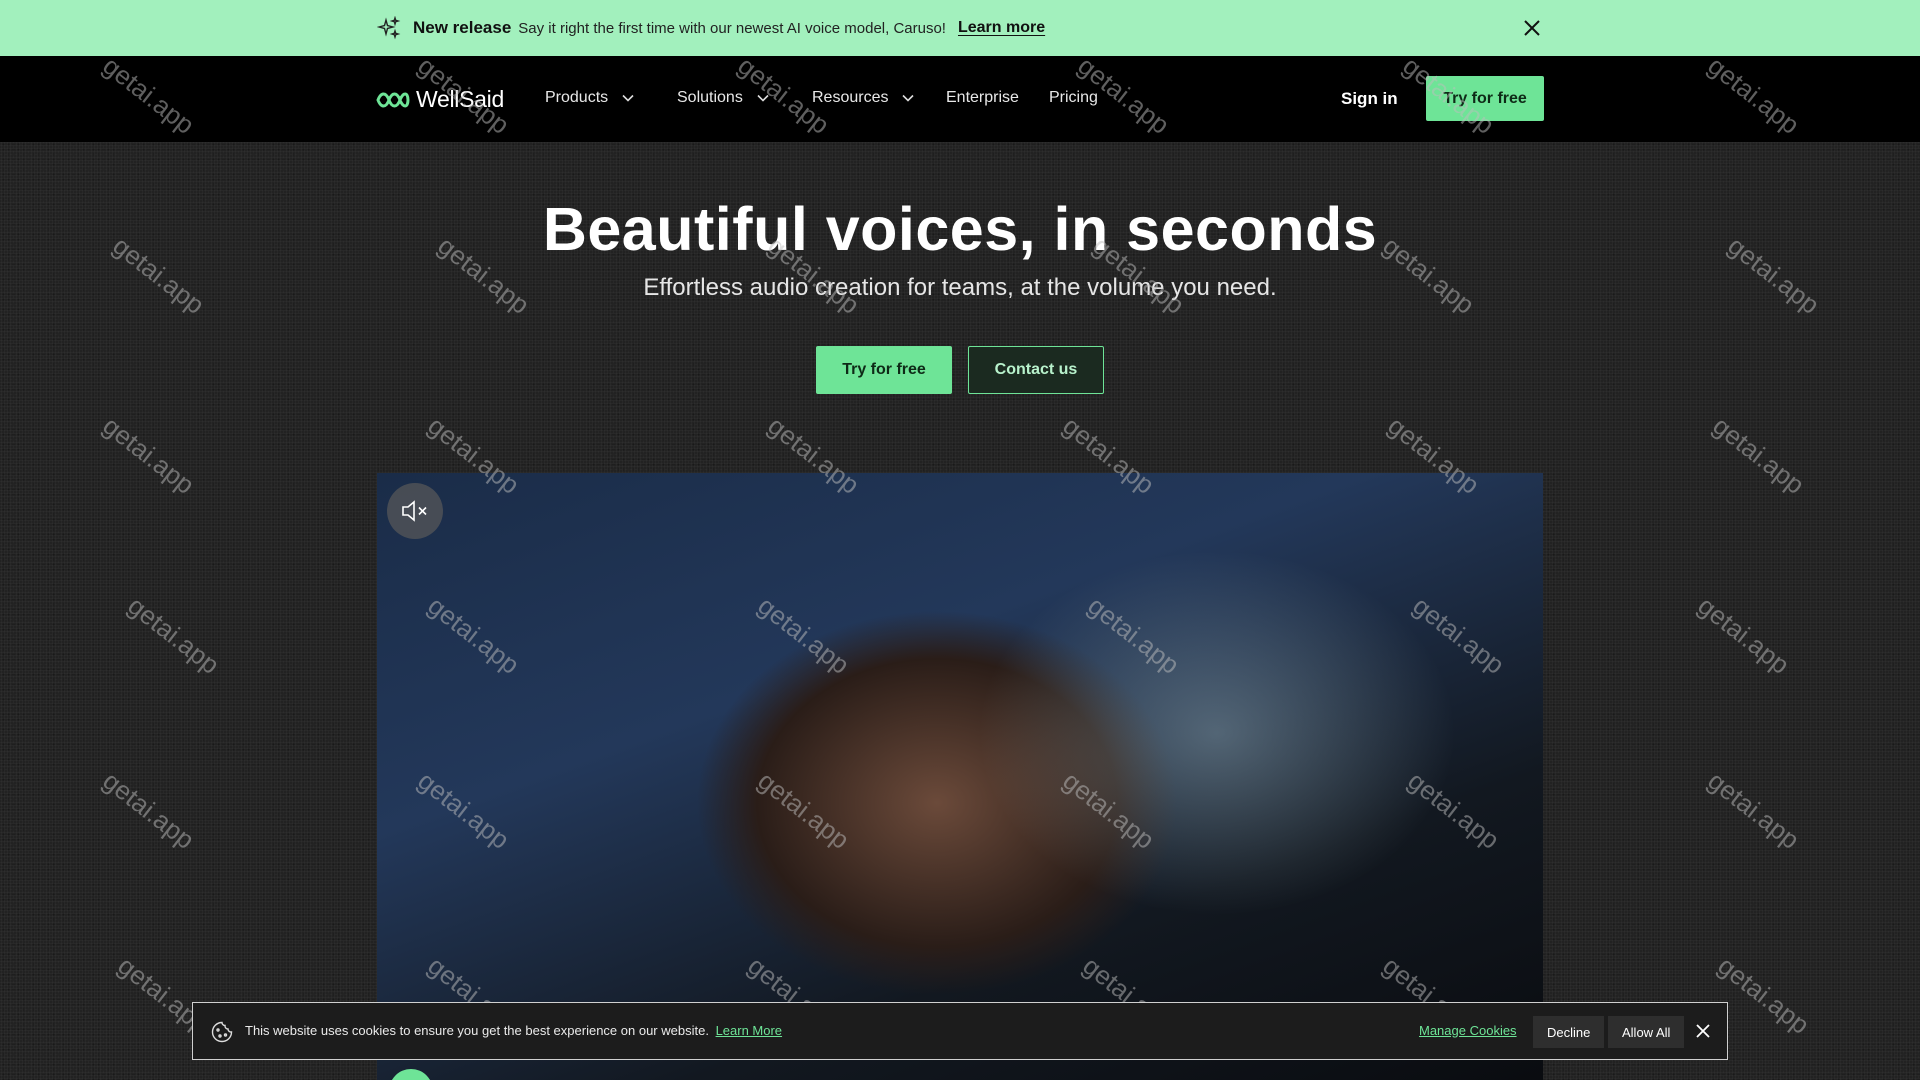 The image size is (1920, 1080). What do you see at coordinates (1485, 98) in the screenshot?
I see `nav-try-free-button: Try for free` at bounding box center [1485, 98].